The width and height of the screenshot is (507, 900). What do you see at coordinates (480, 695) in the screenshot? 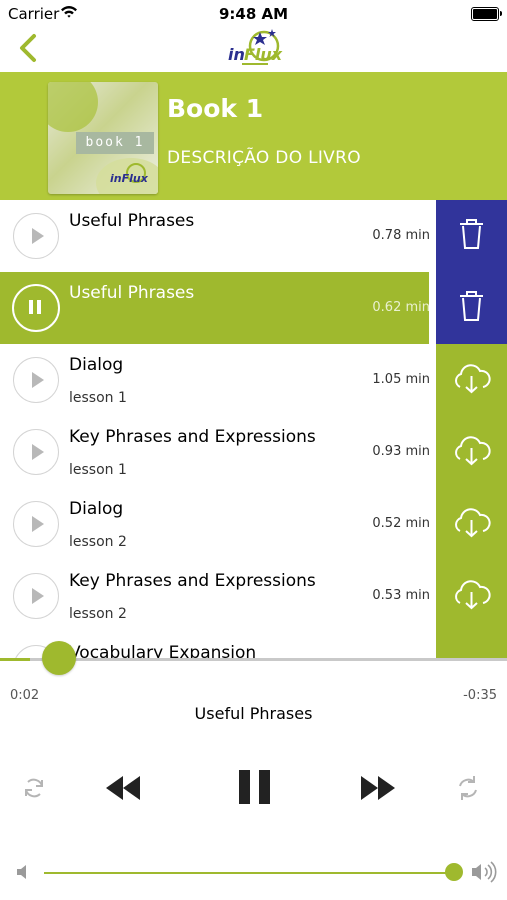
I see `remaining-time: -0:35` at bounding box center [480, 695].